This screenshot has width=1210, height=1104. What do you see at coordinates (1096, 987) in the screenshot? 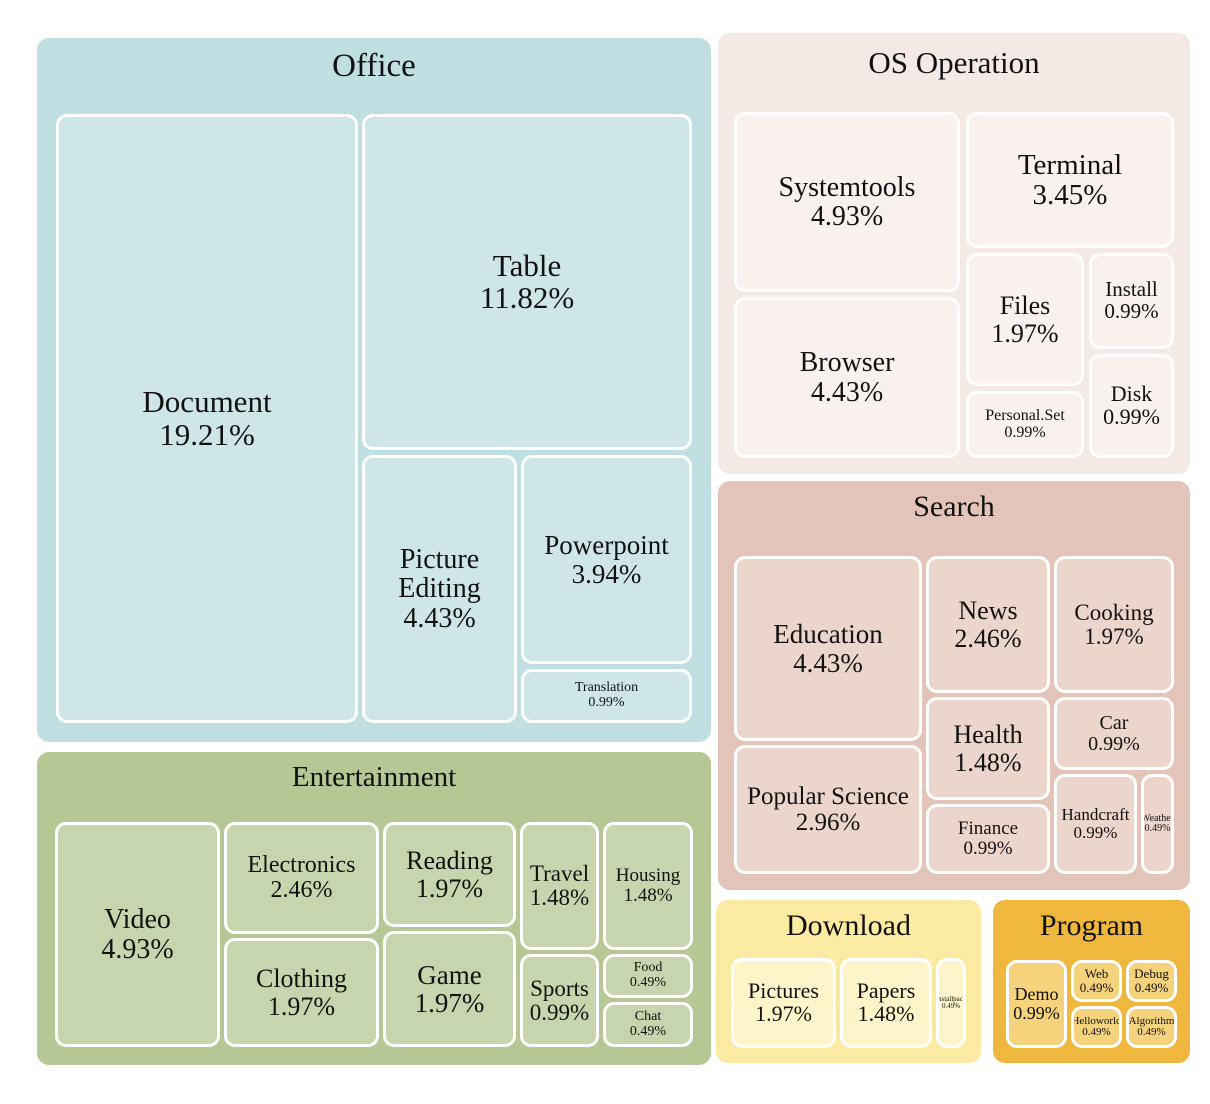
I see `cell-value-web: 0.49%` at bounding box center [1096, 987].